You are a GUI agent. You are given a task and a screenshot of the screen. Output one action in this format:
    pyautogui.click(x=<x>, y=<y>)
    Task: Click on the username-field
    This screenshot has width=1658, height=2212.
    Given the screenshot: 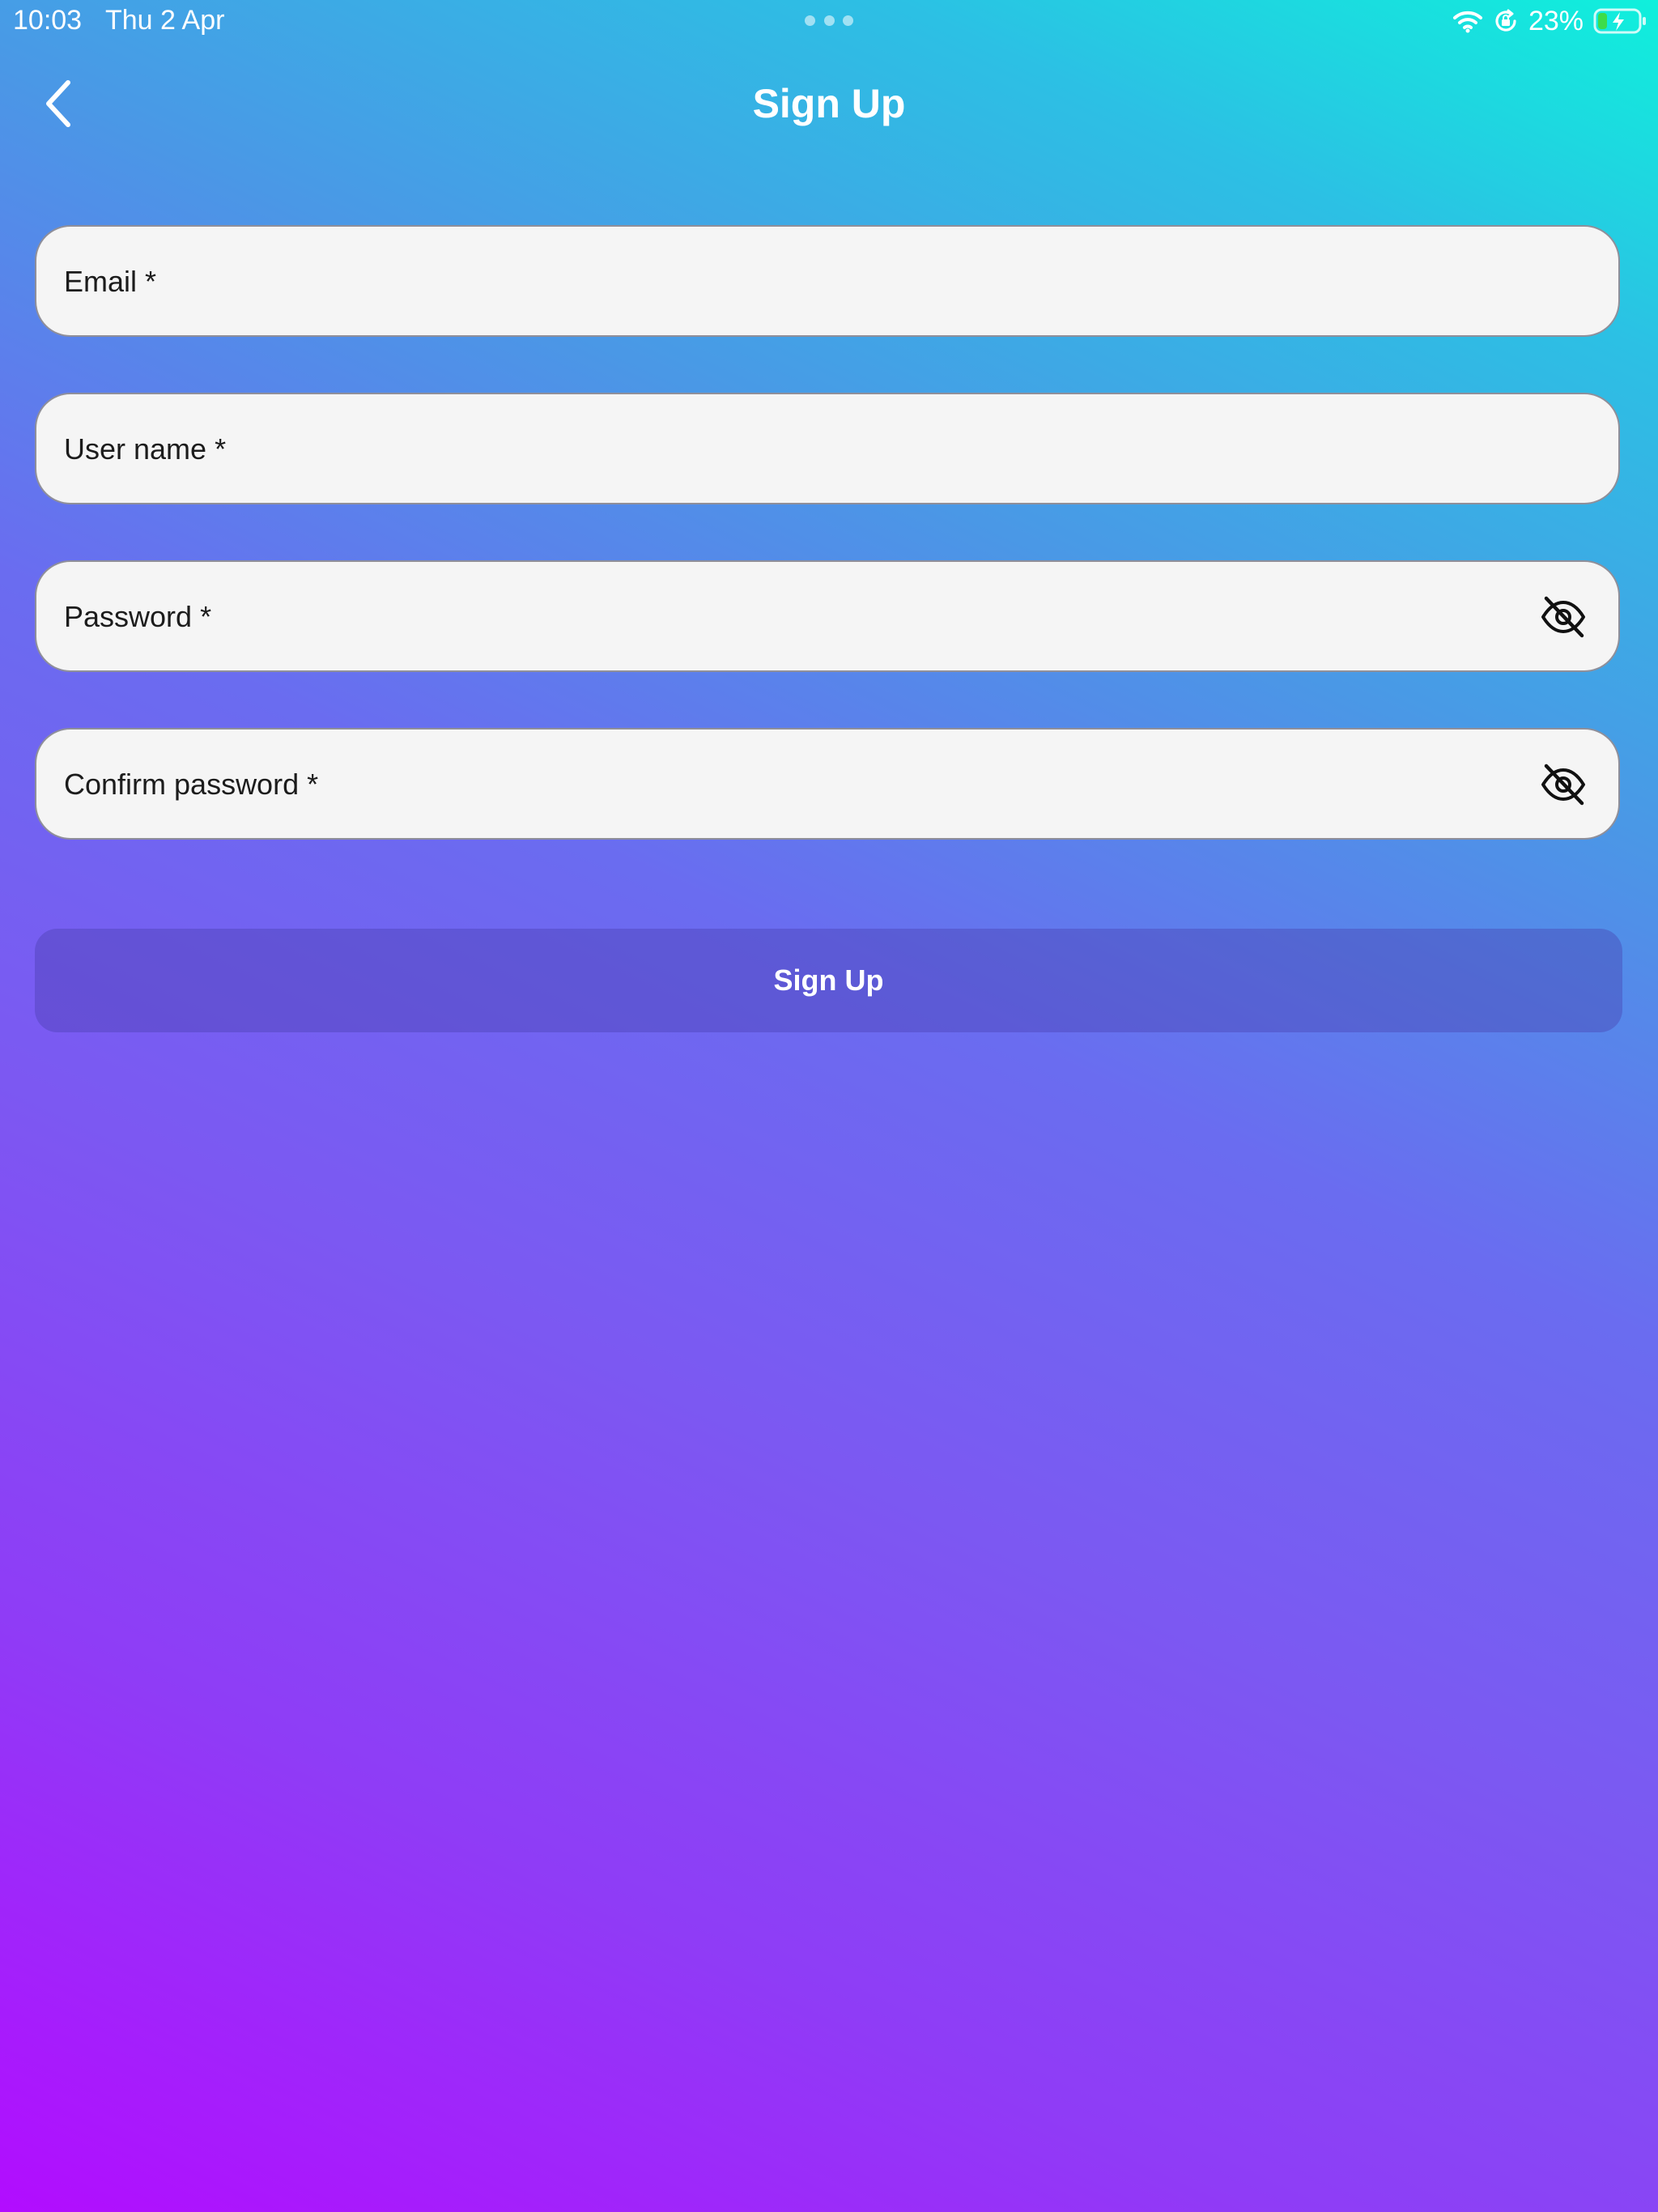 What is the action you would take?
    pyautogui.click(x=827, y=449)
    